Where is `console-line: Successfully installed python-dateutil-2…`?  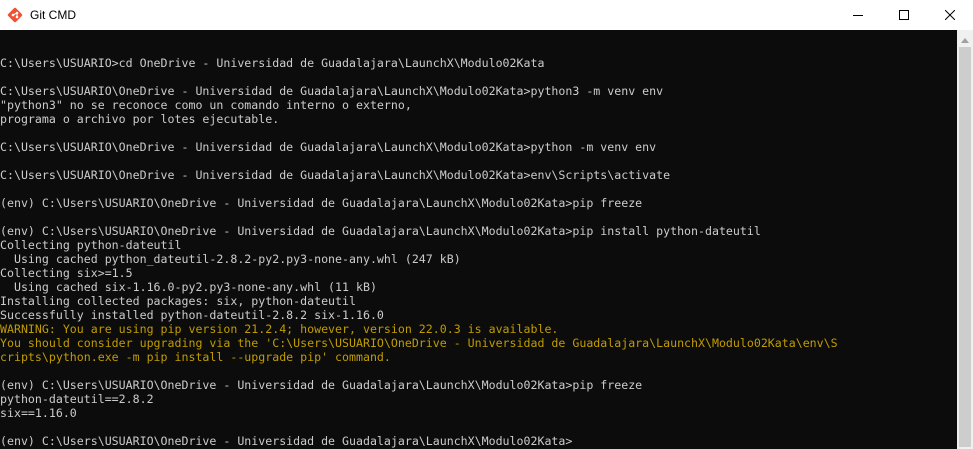
console-line: Successfully installed python-dateutil-2… is located at coordinates (192, 315).